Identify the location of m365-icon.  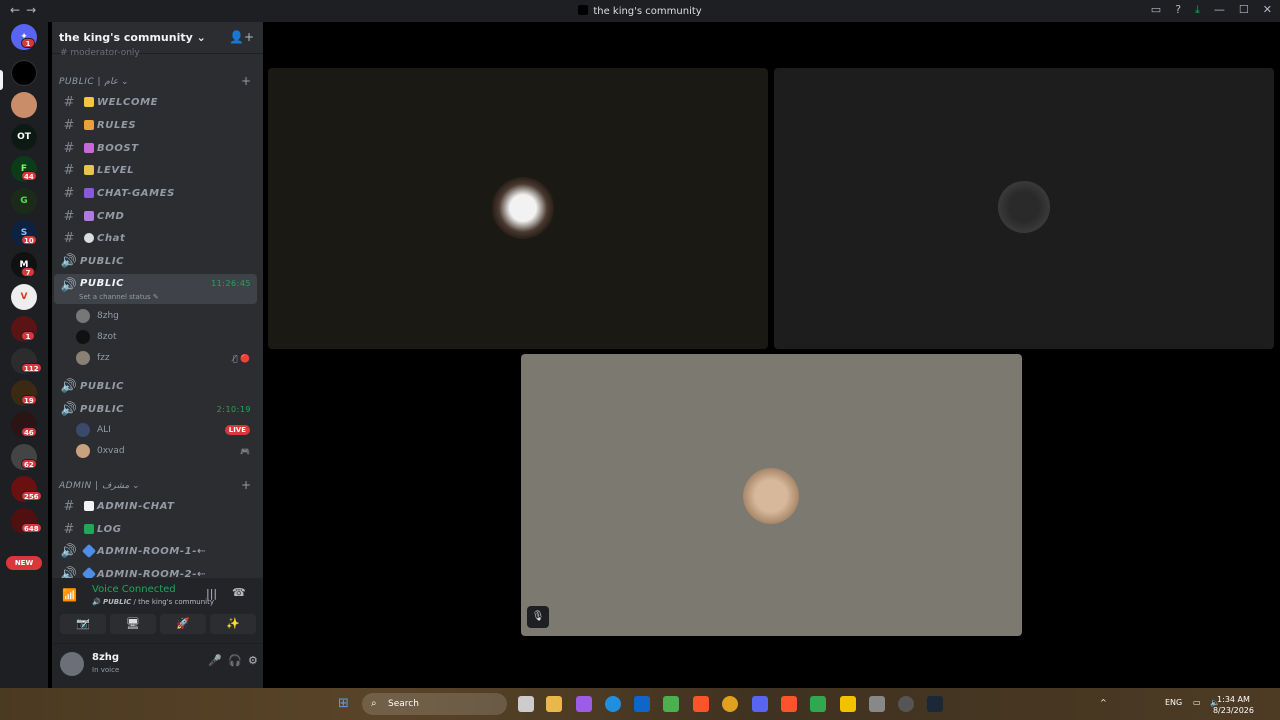
(584, 704).